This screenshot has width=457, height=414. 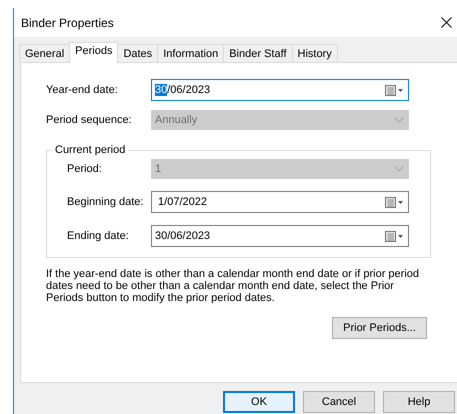 I want to click on group-title: Current period, so click(x=90, y=150).